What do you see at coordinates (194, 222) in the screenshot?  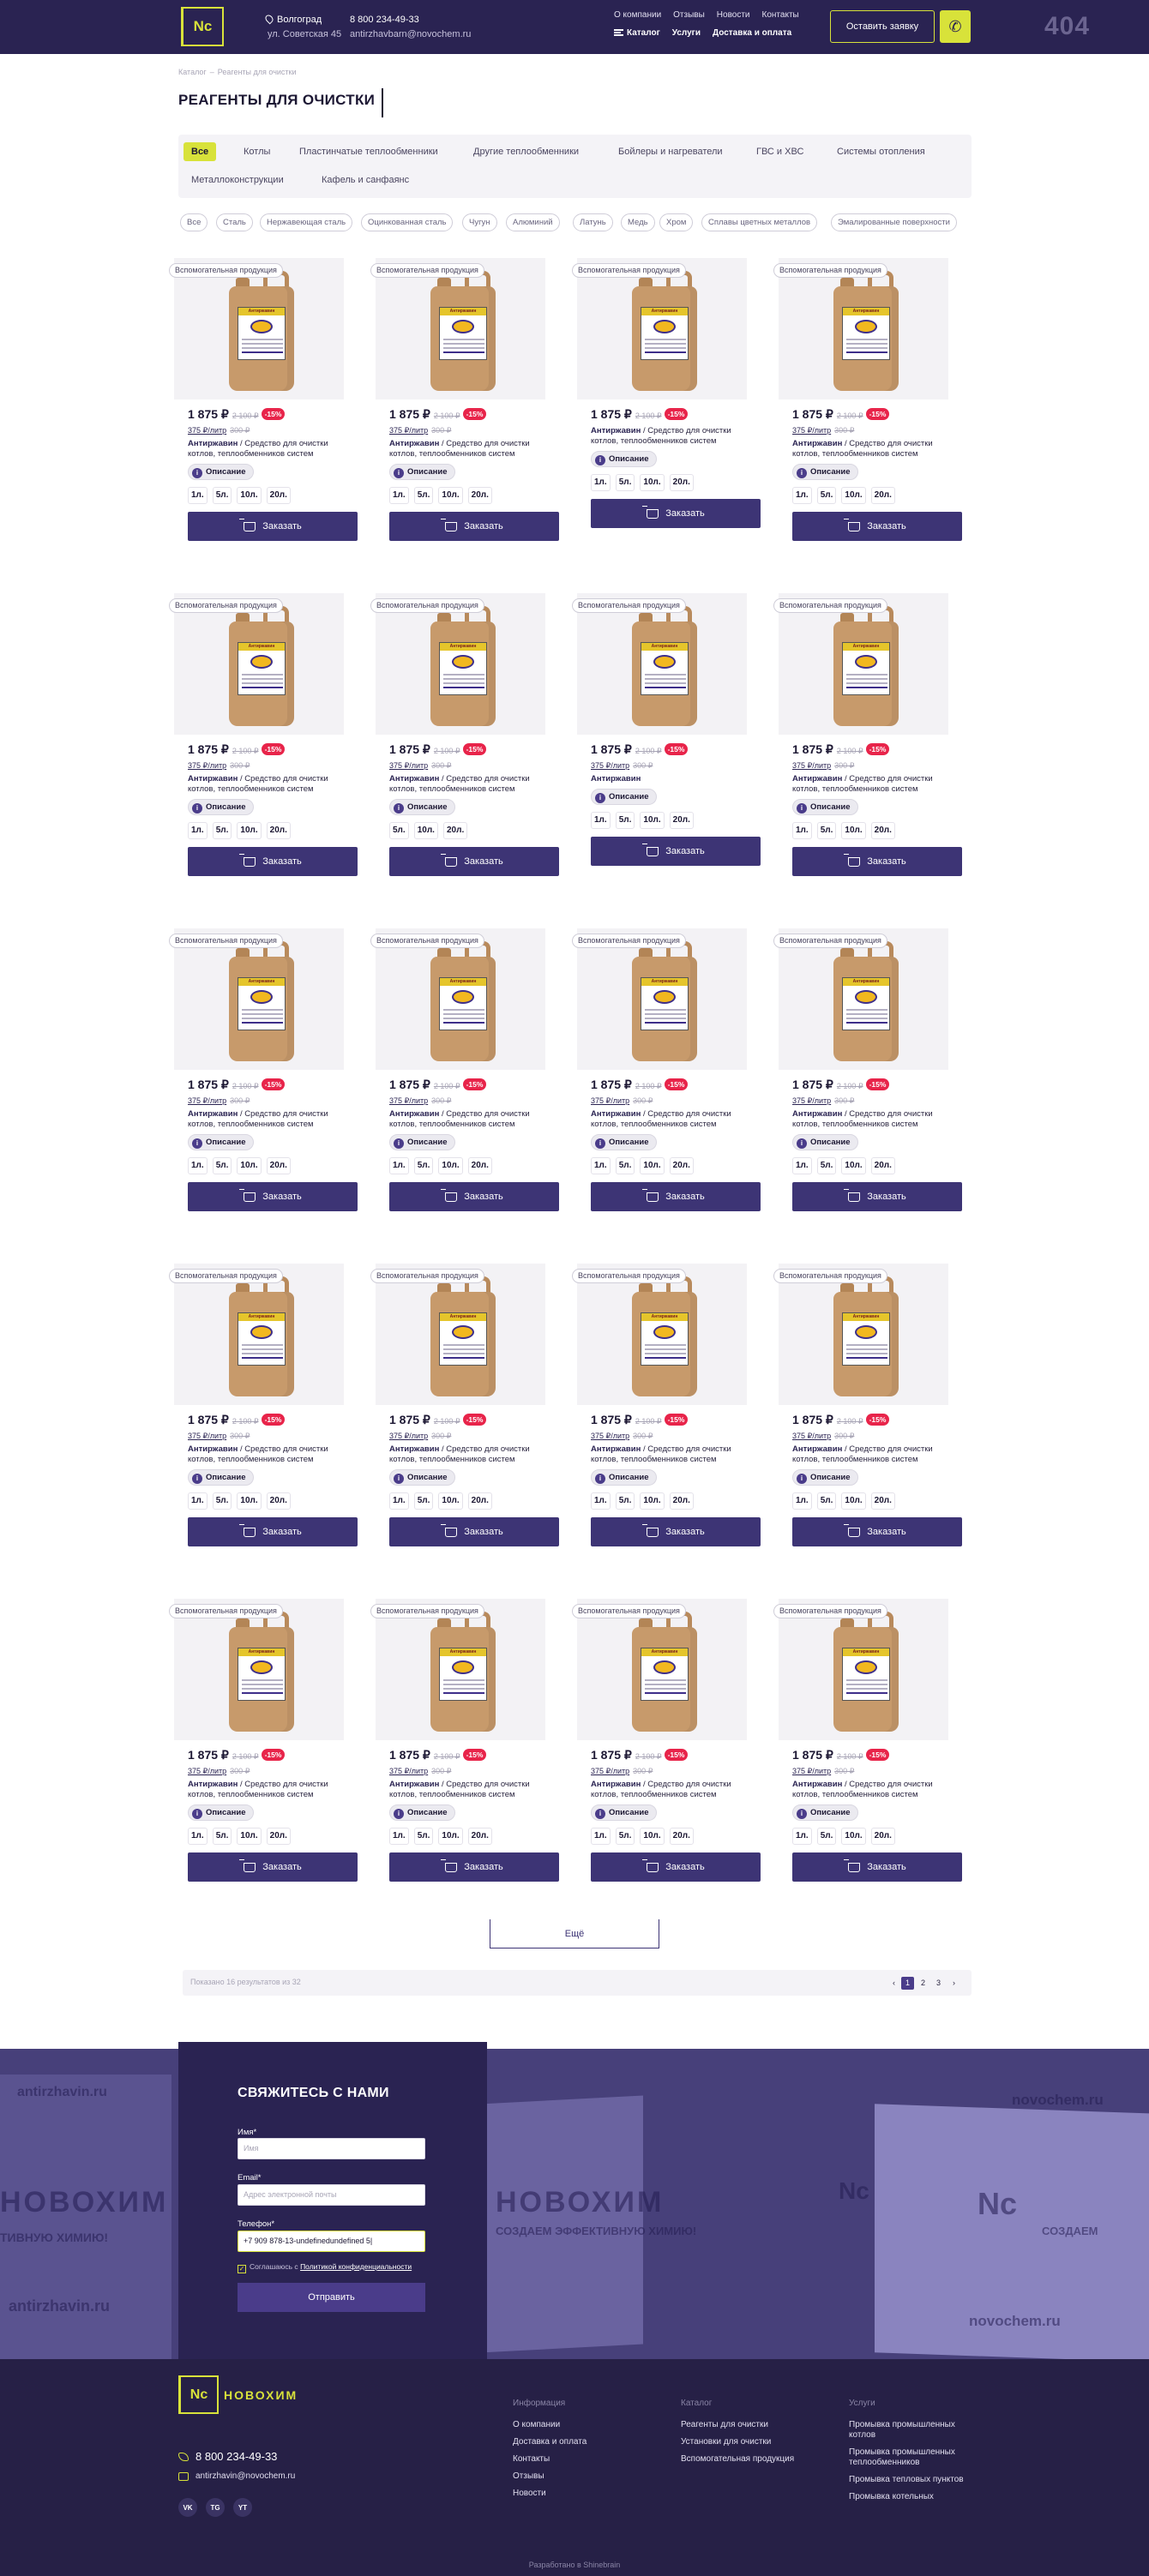 I see `material-chip: Все` at bounding box center [194, 222].